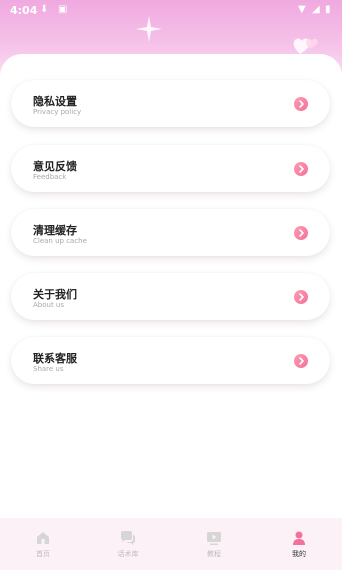  What do you see at coordinates (49, 305) in the screenshot?
I see `menu-item-subtitle: About us` at bounding box center [49, 305].